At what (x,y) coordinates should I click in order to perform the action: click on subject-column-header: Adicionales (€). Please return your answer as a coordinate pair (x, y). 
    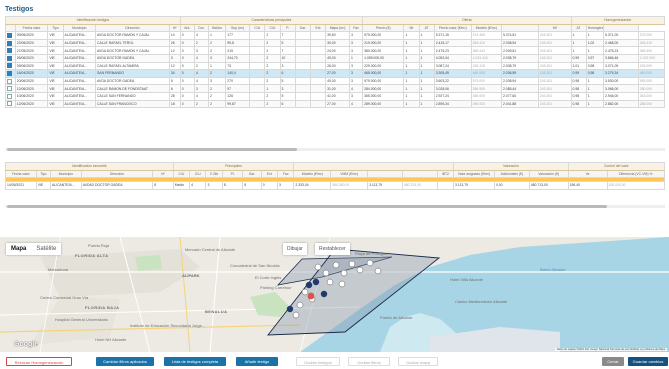
    Looking at the image, I should click on (511, 174).